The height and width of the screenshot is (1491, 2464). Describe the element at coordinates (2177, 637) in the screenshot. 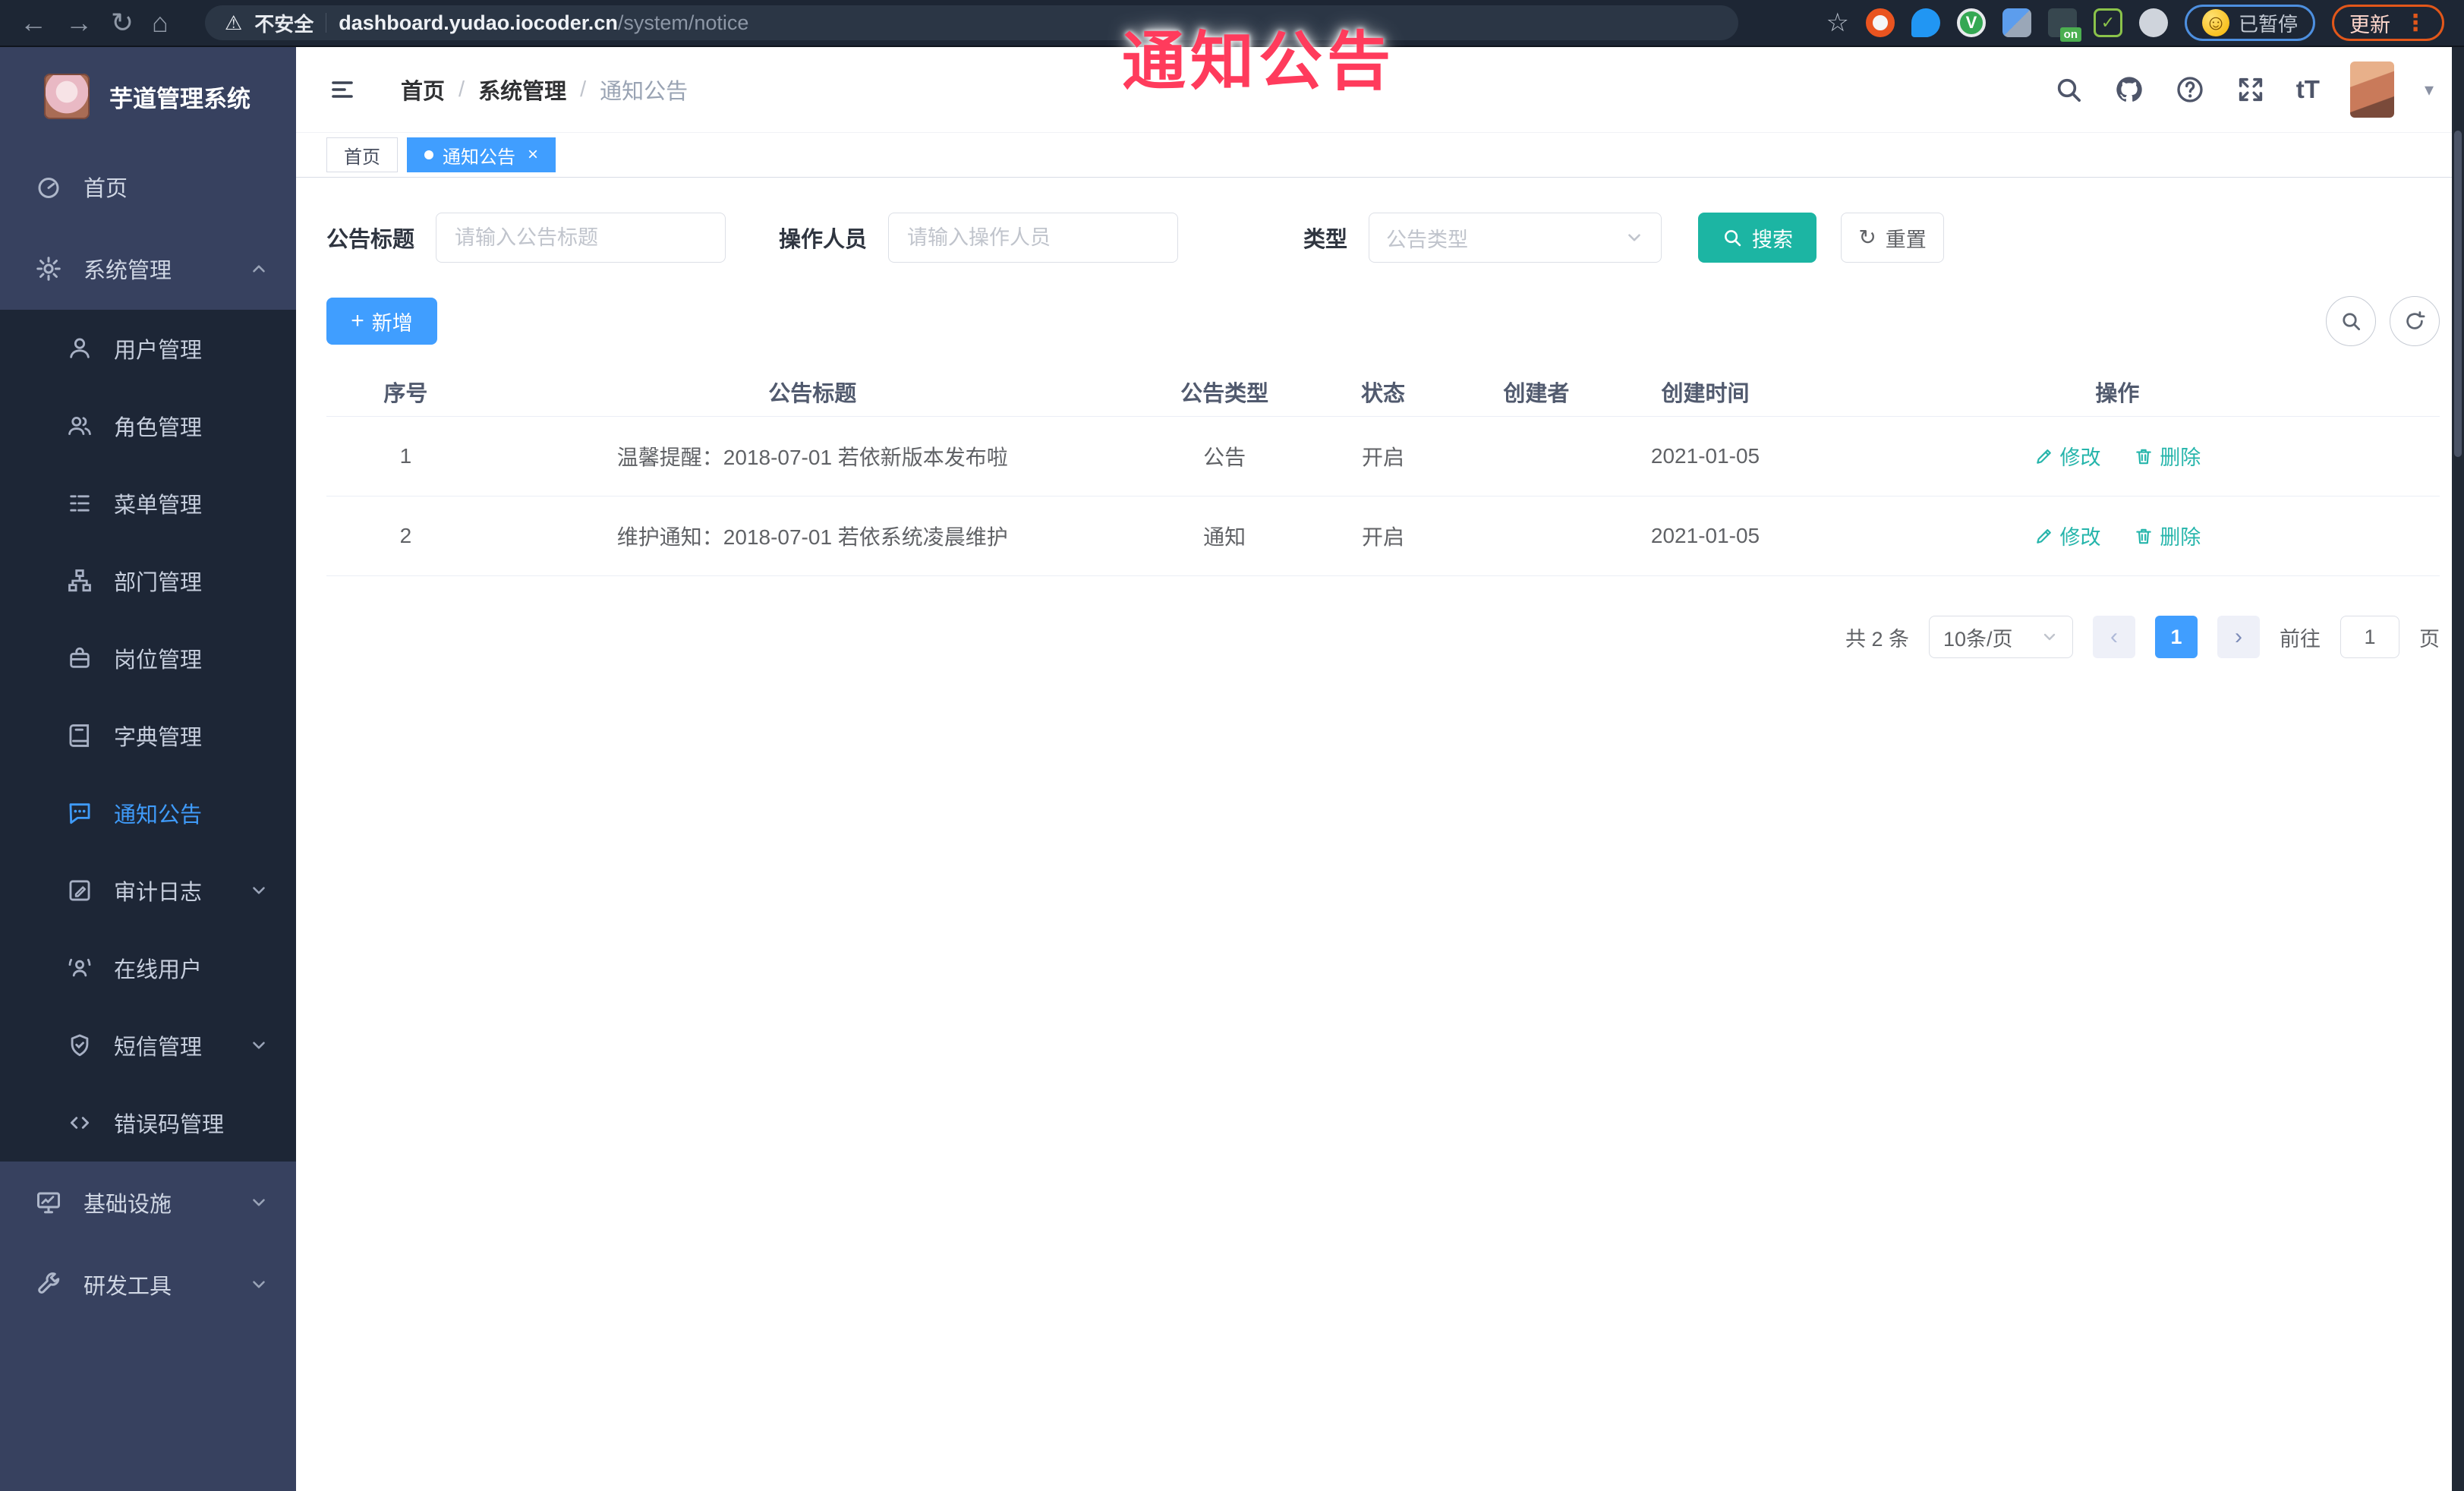

I see `current-page: 1` at that location.